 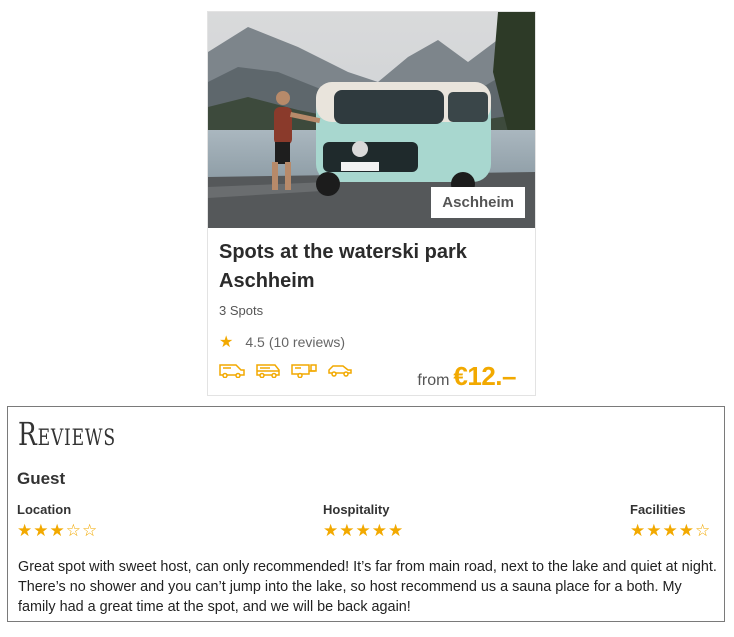 I want to click on star-rating: ★★★☆☆, so click(x=57, y=531).